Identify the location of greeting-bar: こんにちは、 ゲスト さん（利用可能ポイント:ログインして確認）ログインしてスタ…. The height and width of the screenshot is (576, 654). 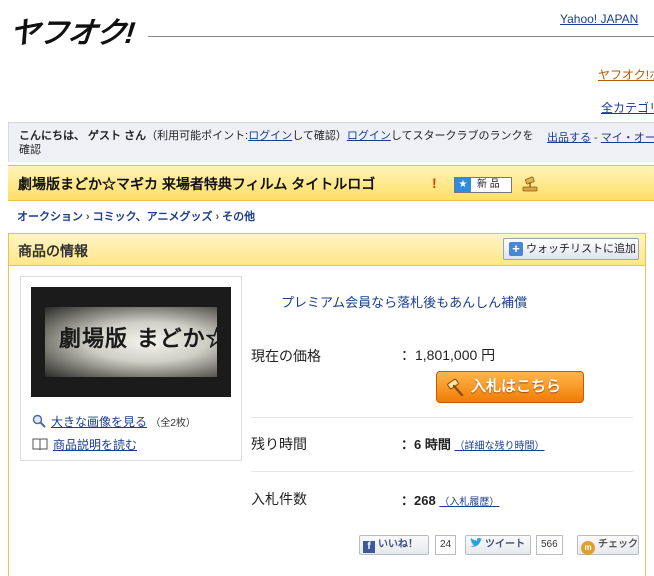
(331, 142).